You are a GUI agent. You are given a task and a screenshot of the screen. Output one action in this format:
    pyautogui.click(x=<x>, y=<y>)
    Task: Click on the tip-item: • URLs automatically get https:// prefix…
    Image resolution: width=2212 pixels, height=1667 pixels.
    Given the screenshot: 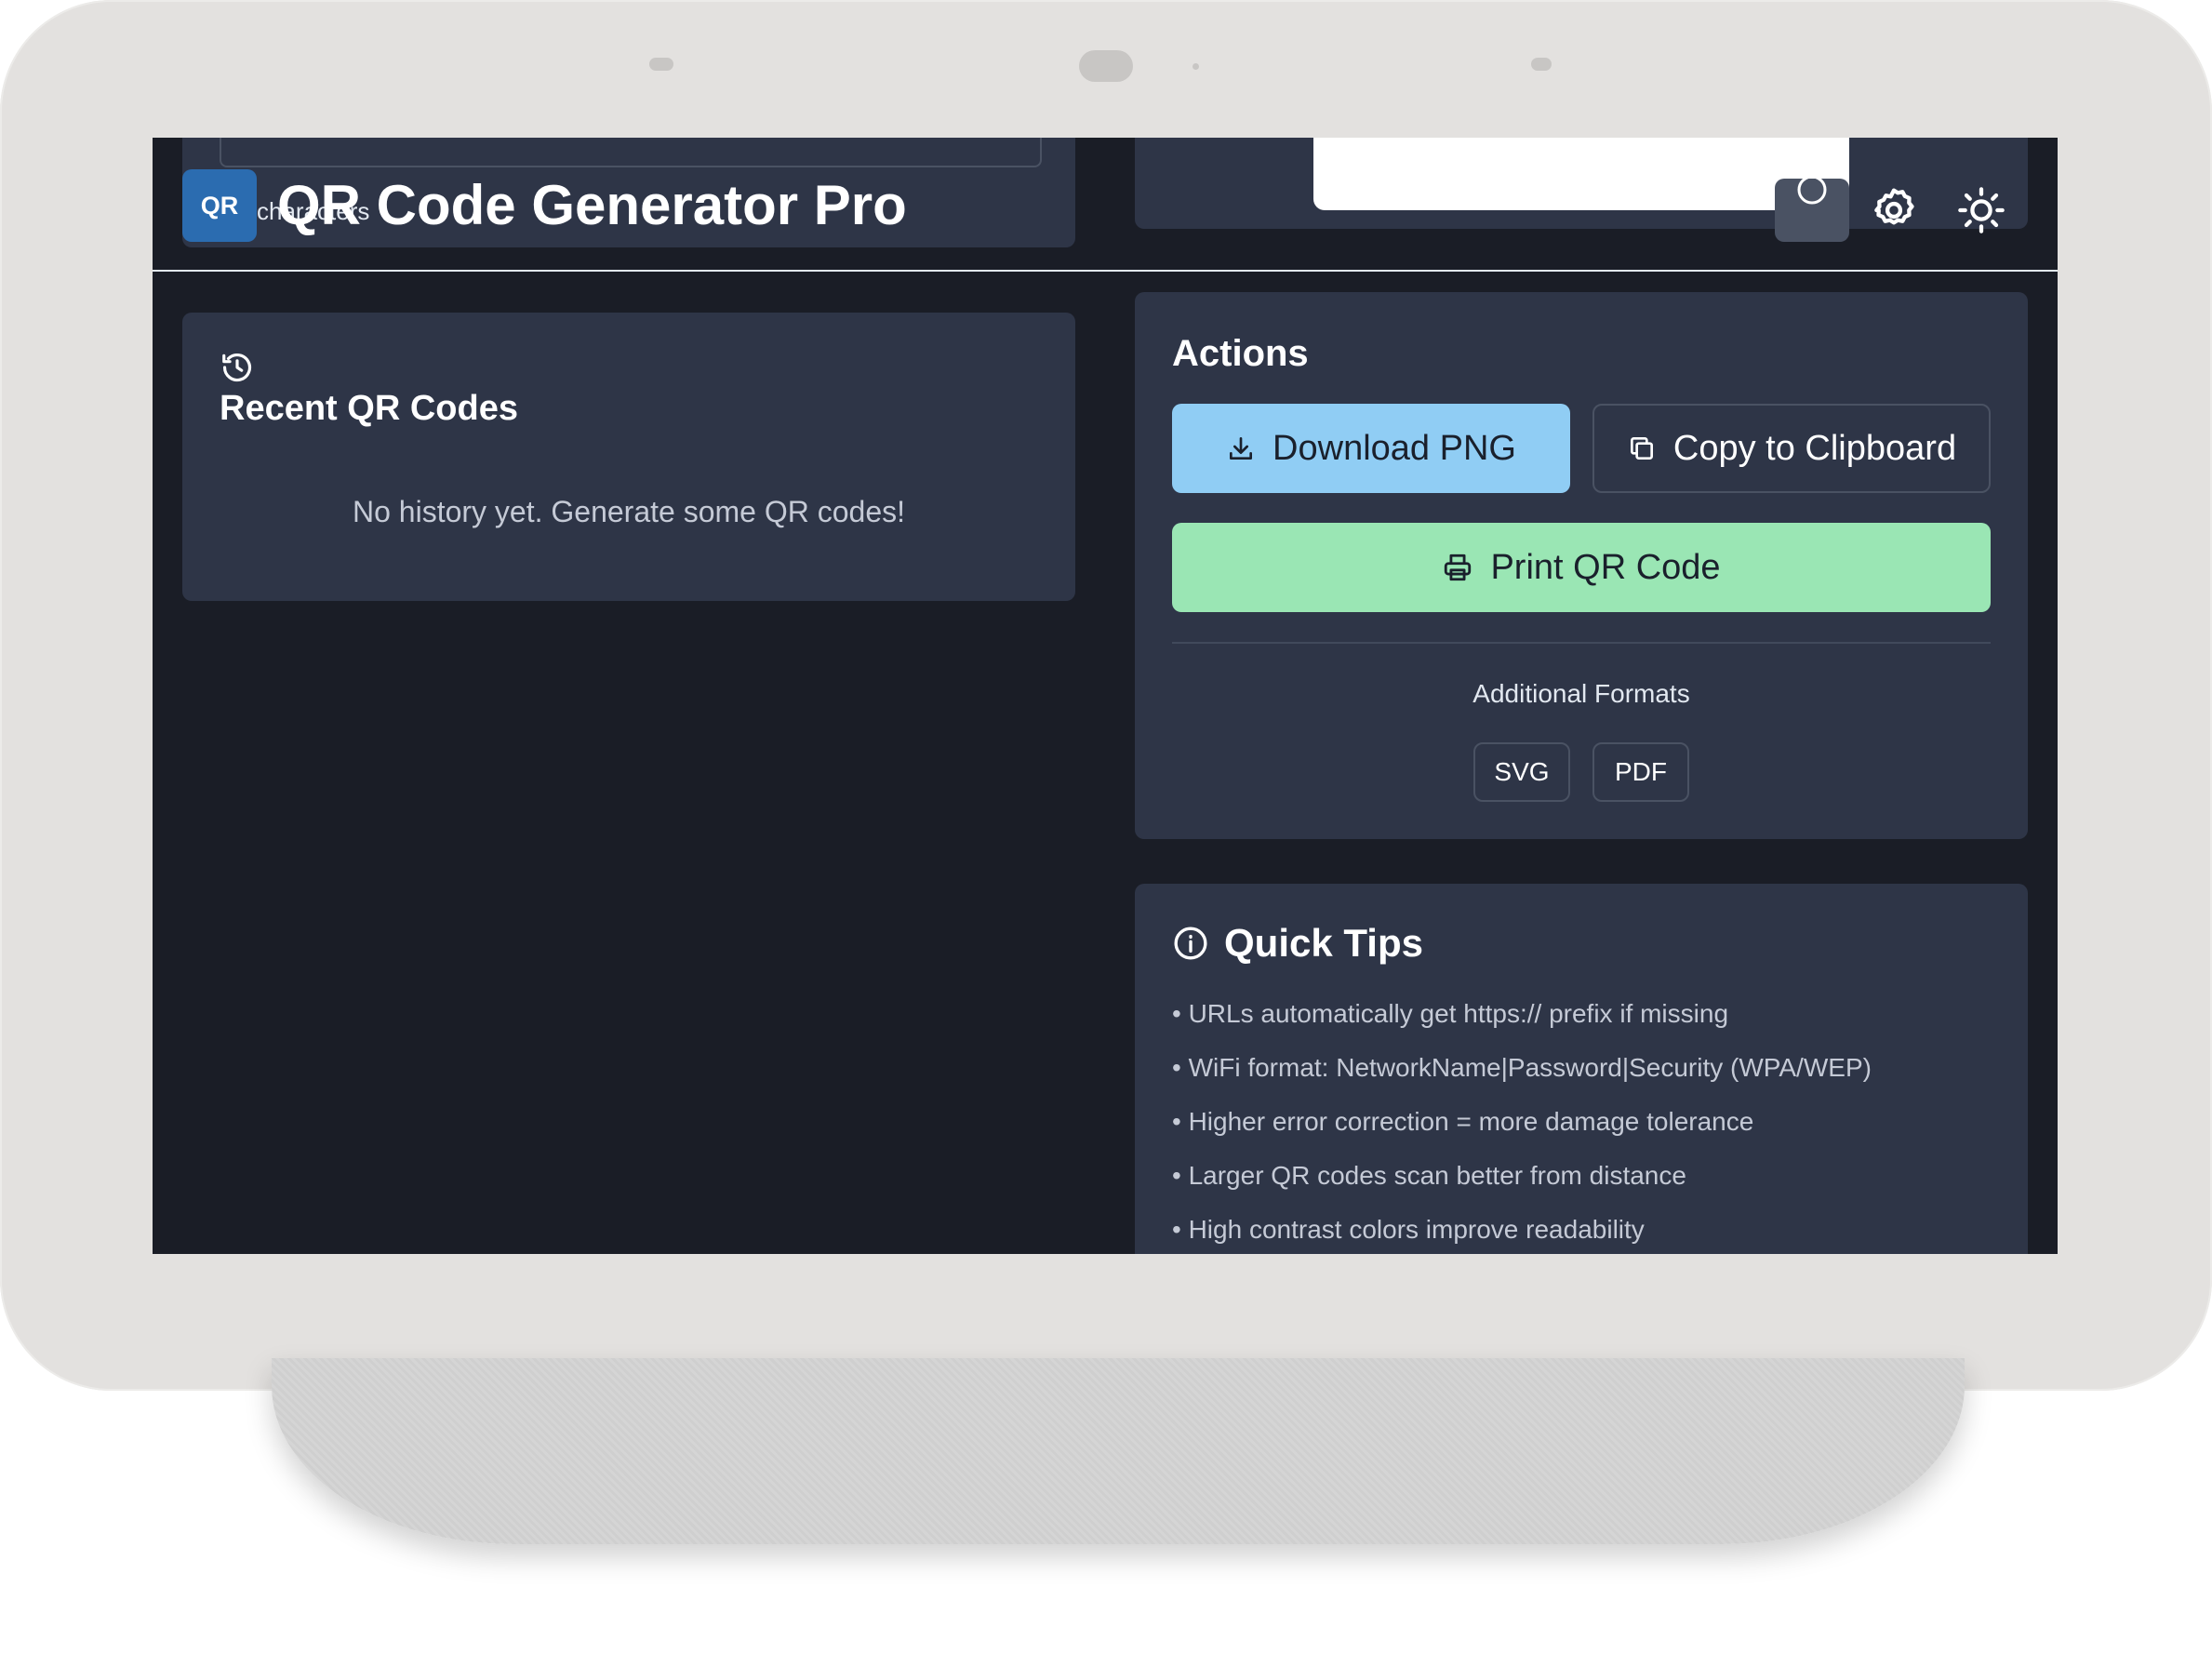 What is the action you would take?
    pyautogui.click(x=1450, y=1013)
    